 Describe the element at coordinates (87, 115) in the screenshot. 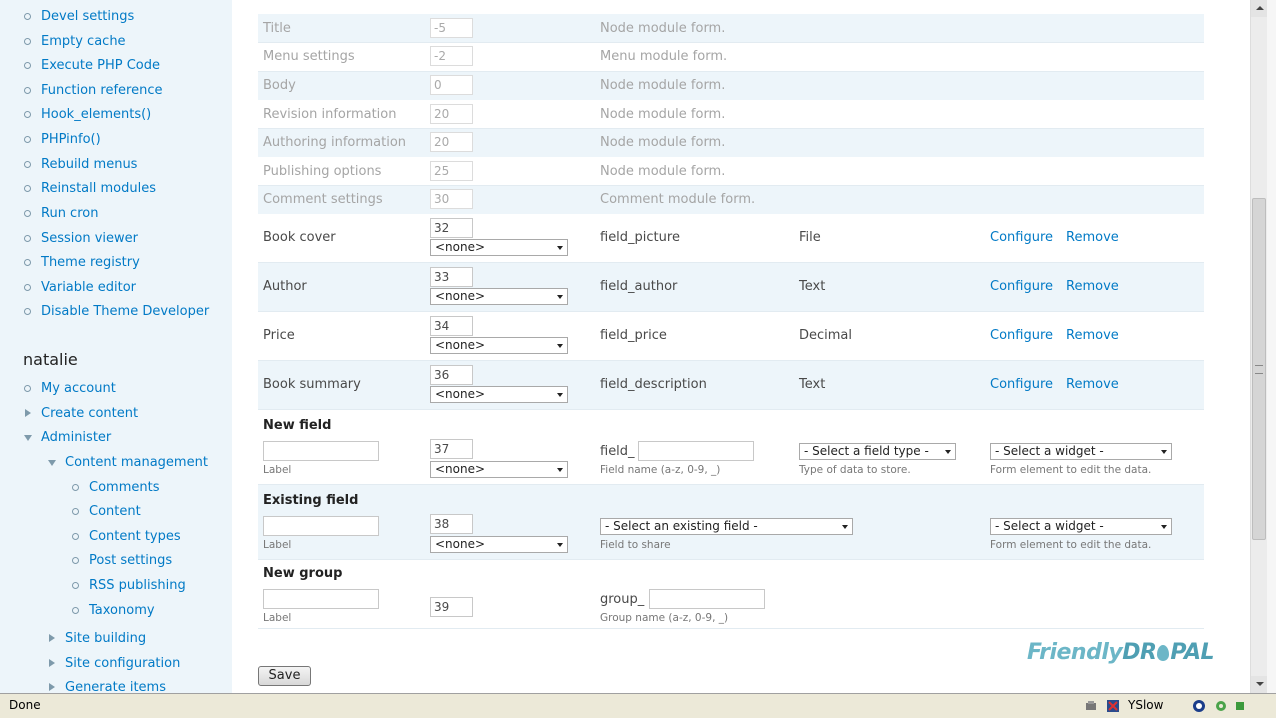

I see `sidebar-item-hook-elements: Hook_elements()` at that location.